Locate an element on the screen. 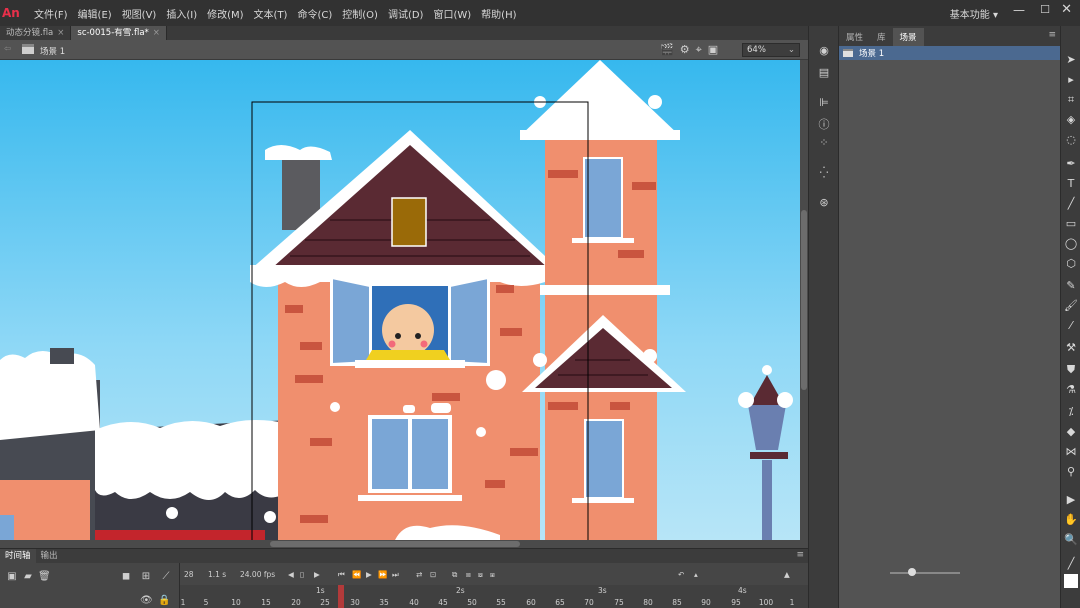  menu-control: 控制(O) is located at coordinates (360, 13).